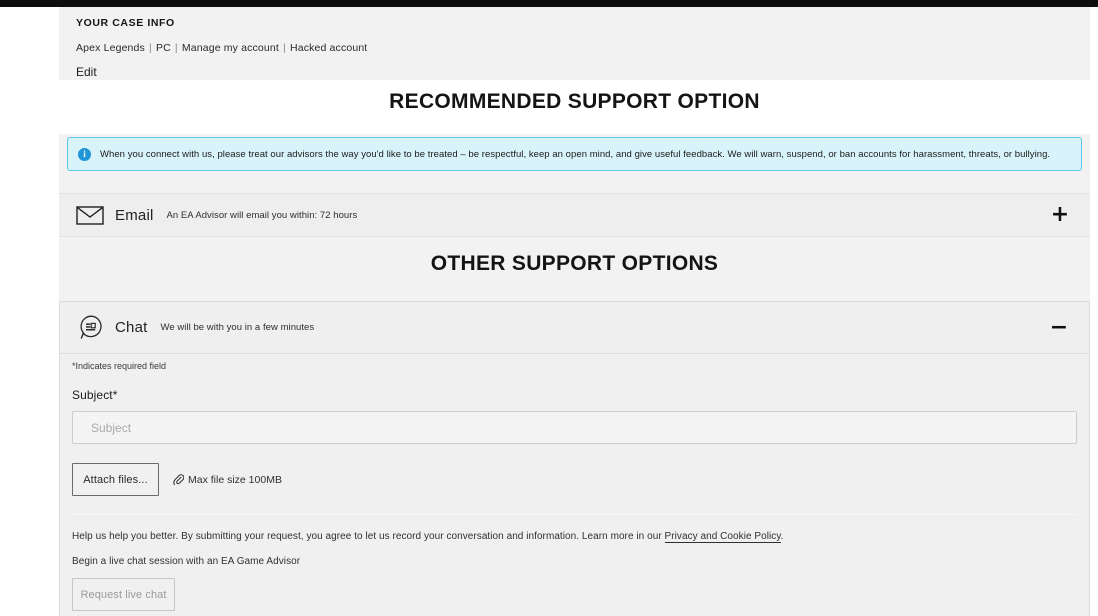 This screenshot has height=616, width=1098. I want to click on subject-input, so click(574, 427).